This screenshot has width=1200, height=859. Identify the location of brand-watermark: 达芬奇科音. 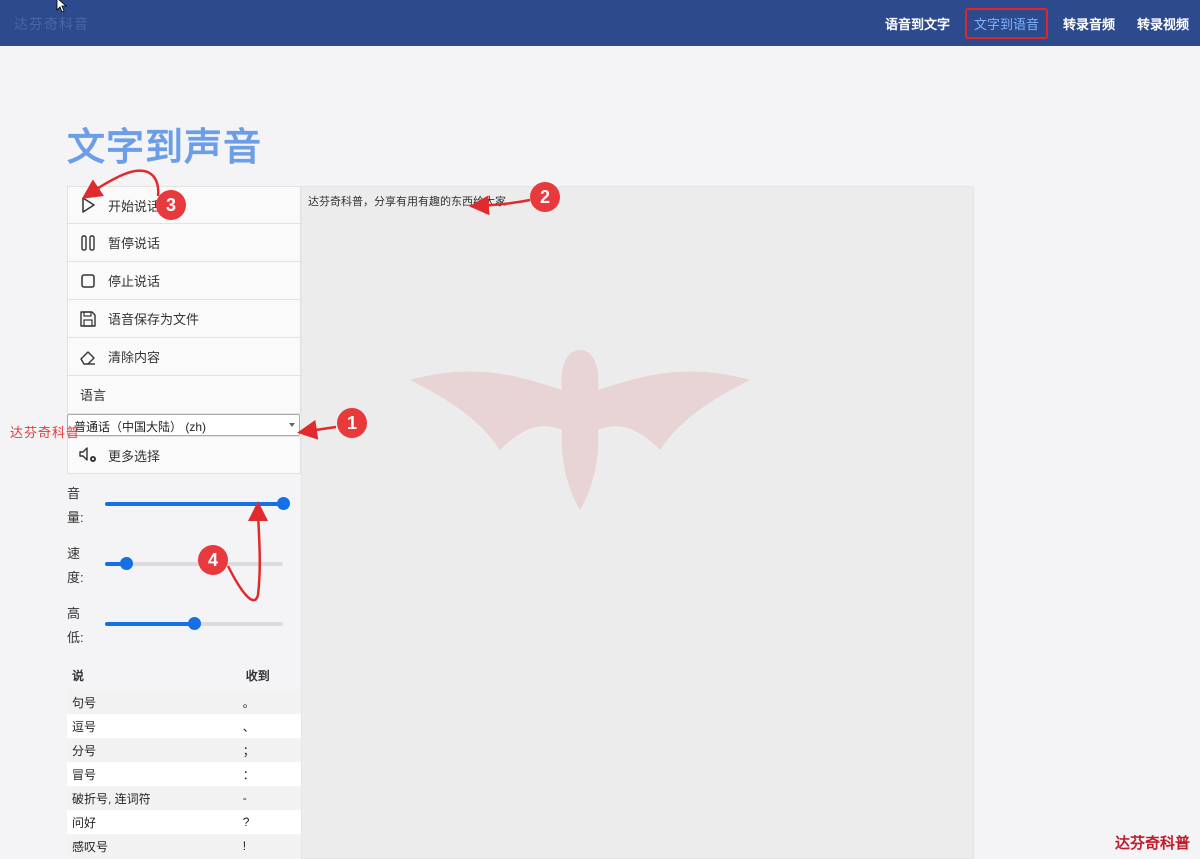
(51, 25).